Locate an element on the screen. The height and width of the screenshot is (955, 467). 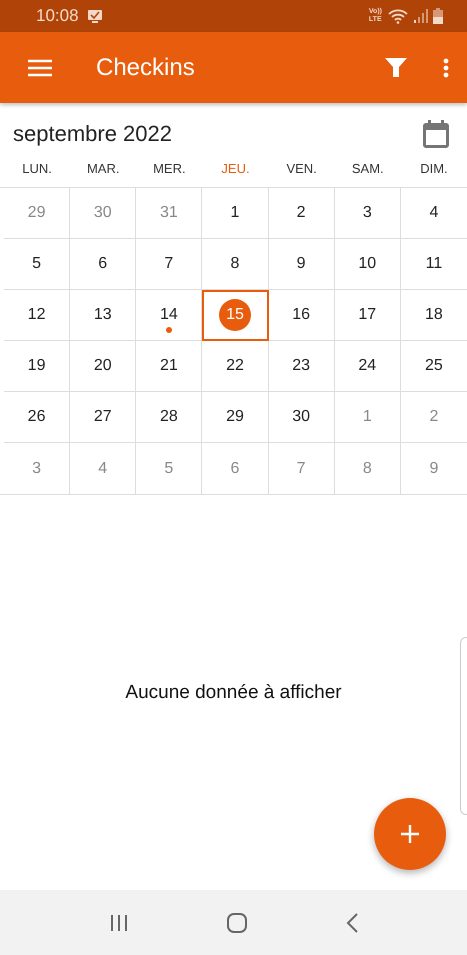
day-number: 12 is located at coordinates (37, 315).